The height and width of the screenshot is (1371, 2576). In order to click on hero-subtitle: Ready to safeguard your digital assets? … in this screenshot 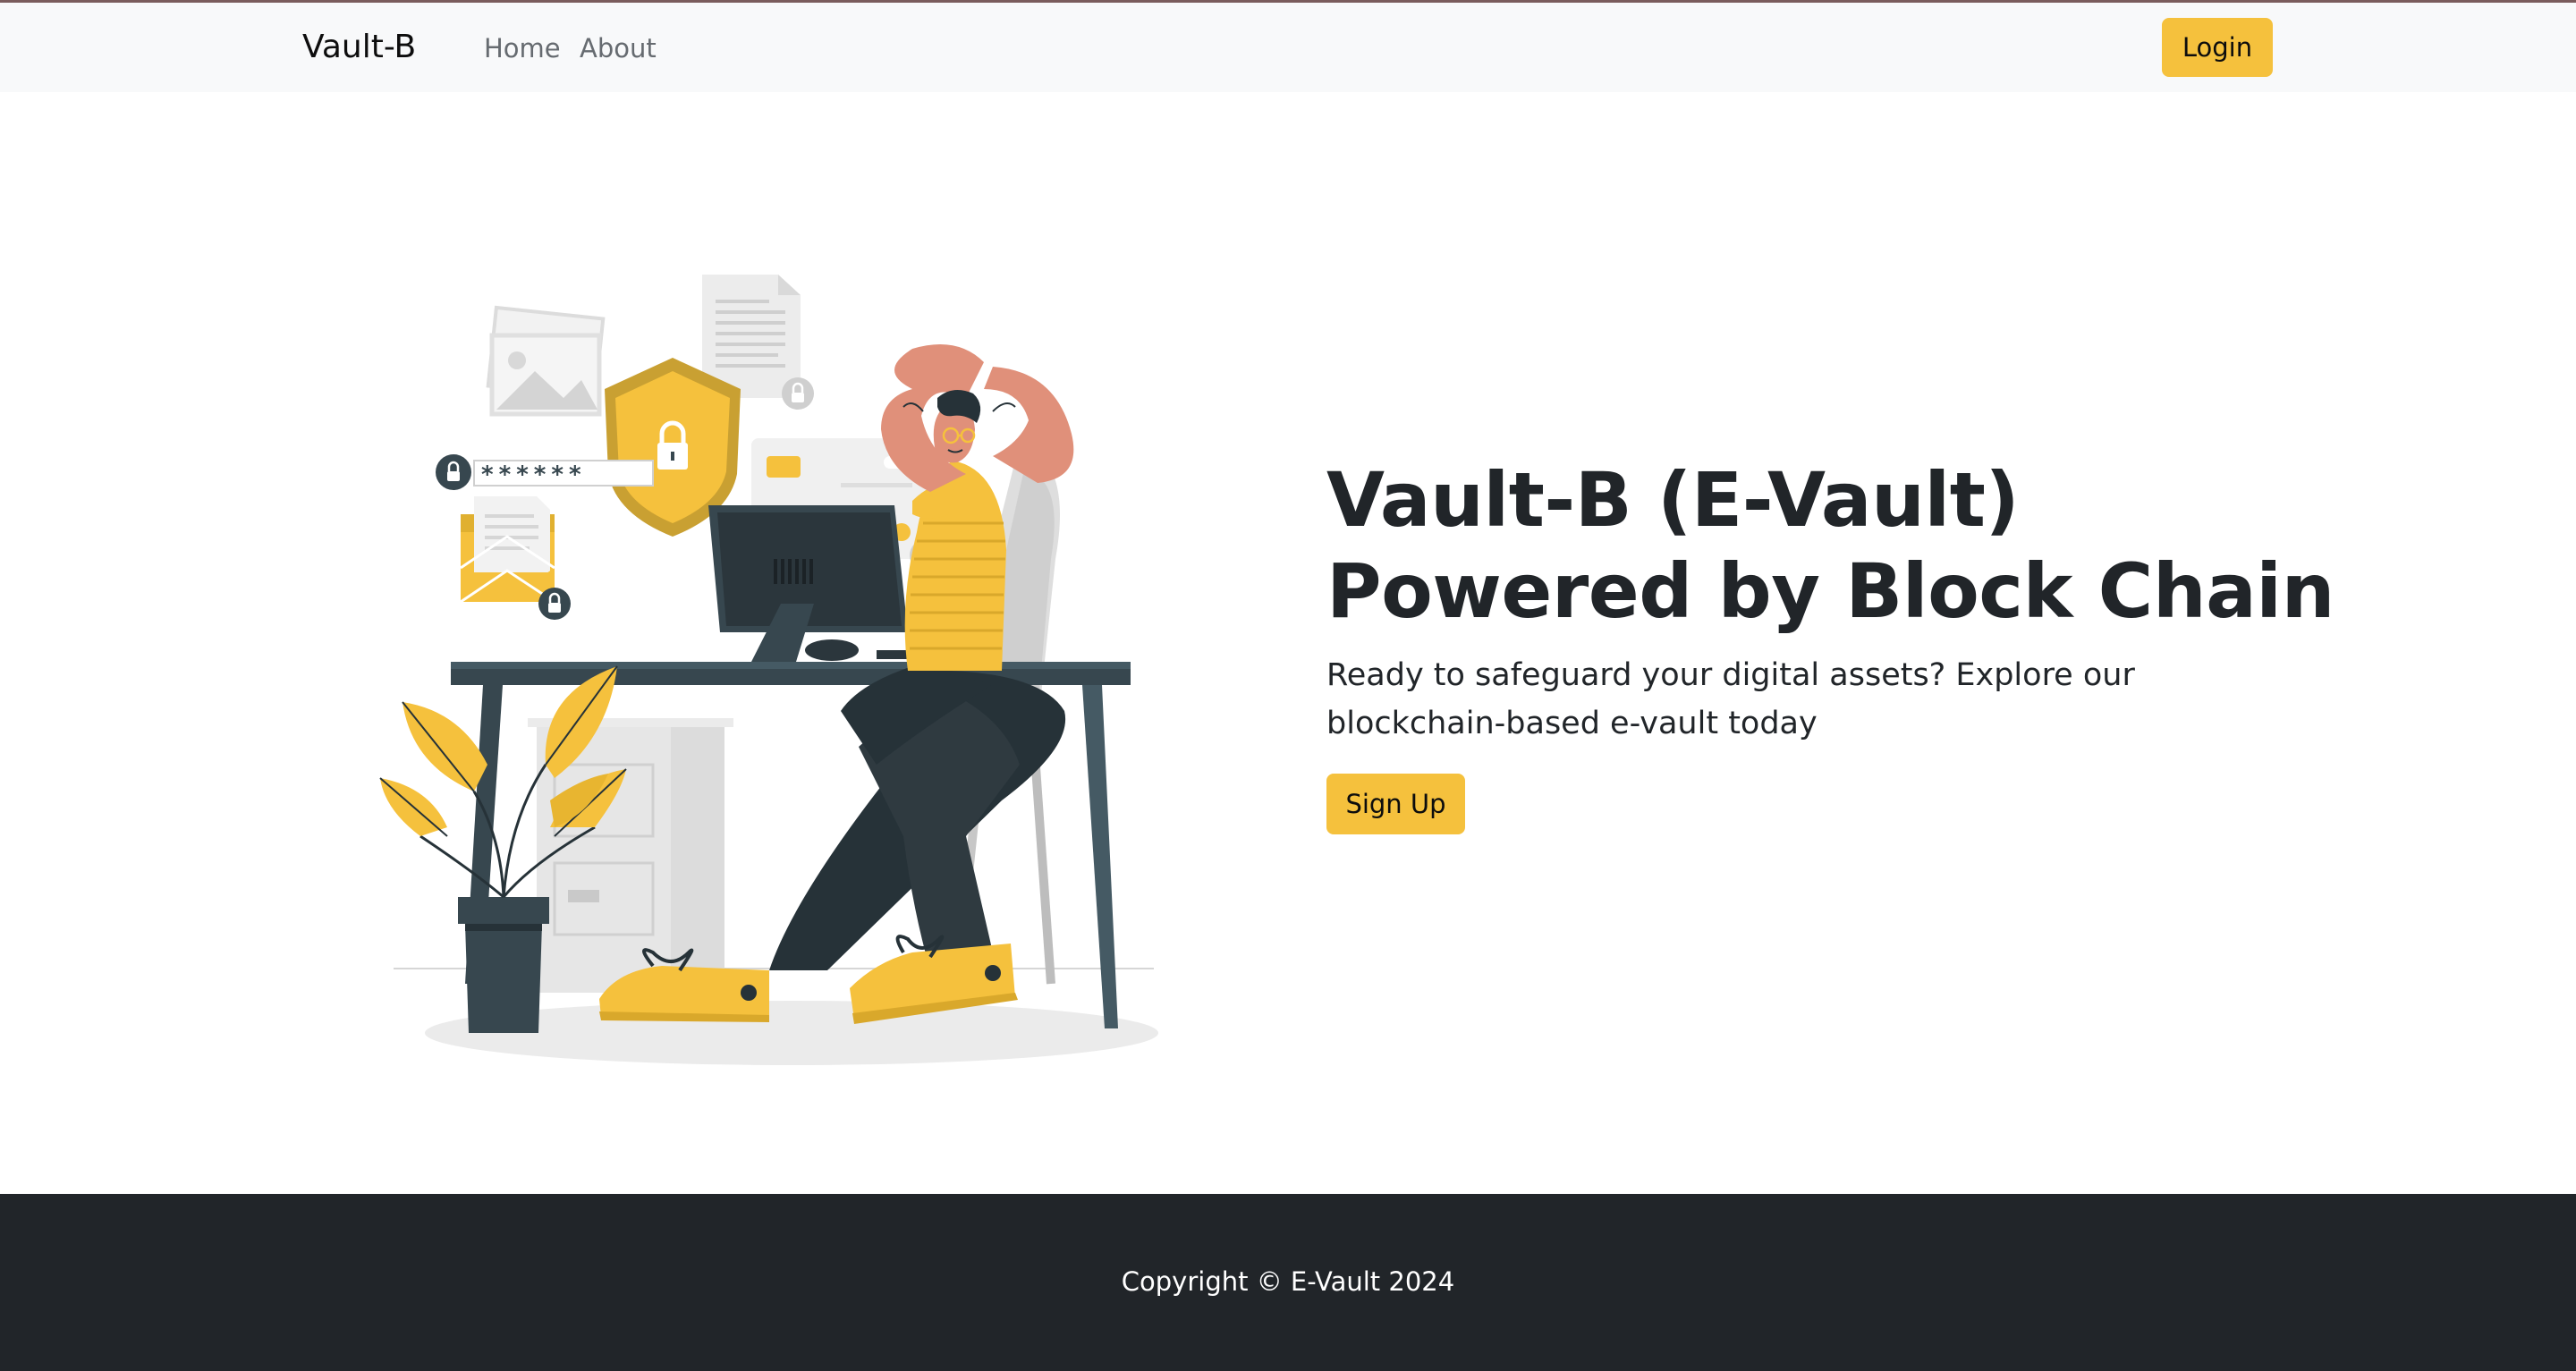, I will do `click(1730, 699)`.